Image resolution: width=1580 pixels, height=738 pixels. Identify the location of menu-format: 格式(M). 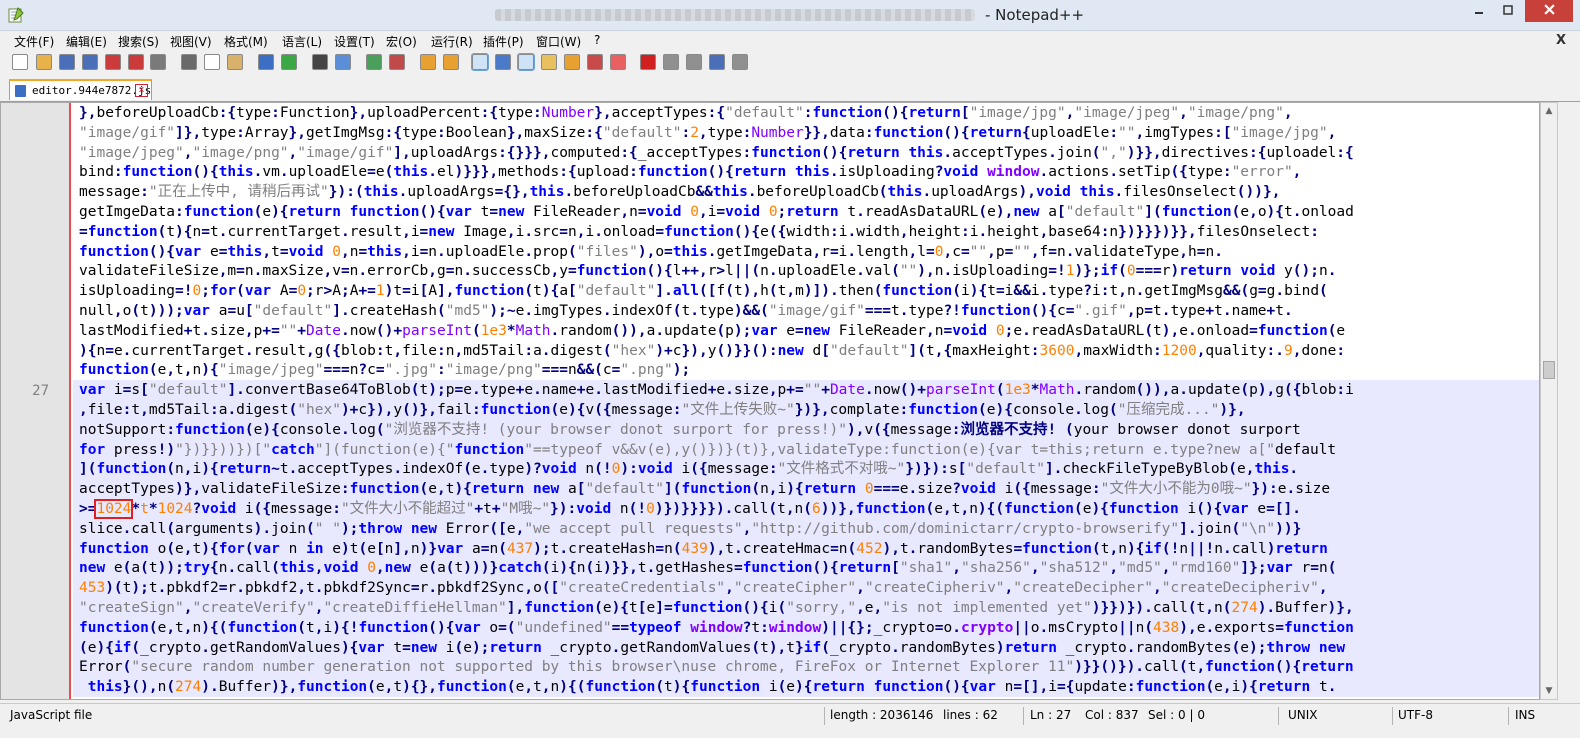
(246, 41).